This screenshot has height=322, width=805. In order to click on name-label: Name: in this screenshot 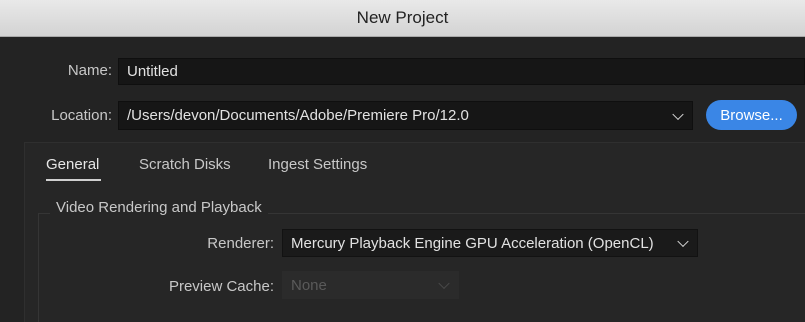, I will do `click(89, 70)`.